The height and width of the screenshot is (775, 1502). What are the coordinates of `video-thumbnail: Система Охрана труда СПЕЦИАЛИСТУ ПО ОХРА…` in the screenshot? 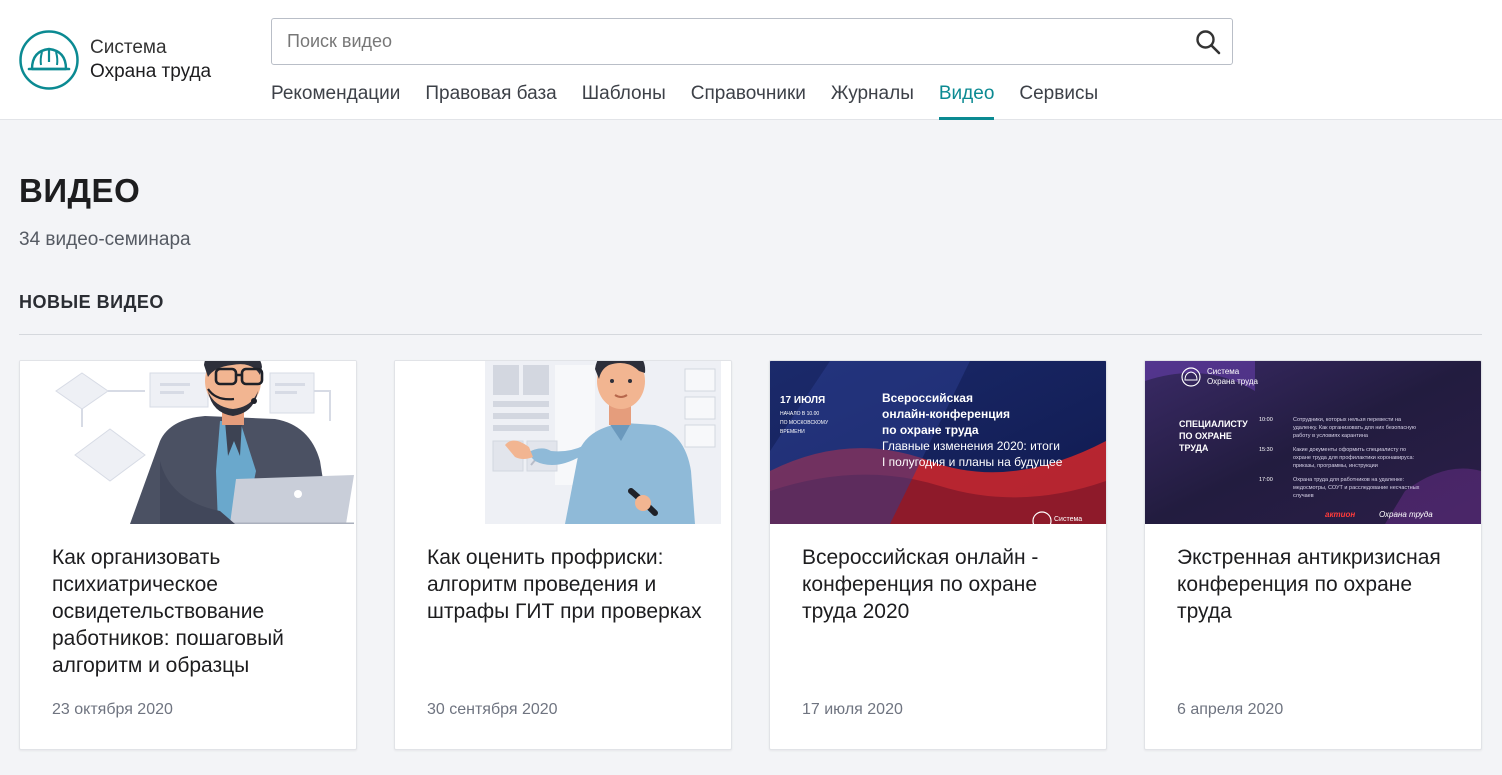 It's located at (1313, 442).